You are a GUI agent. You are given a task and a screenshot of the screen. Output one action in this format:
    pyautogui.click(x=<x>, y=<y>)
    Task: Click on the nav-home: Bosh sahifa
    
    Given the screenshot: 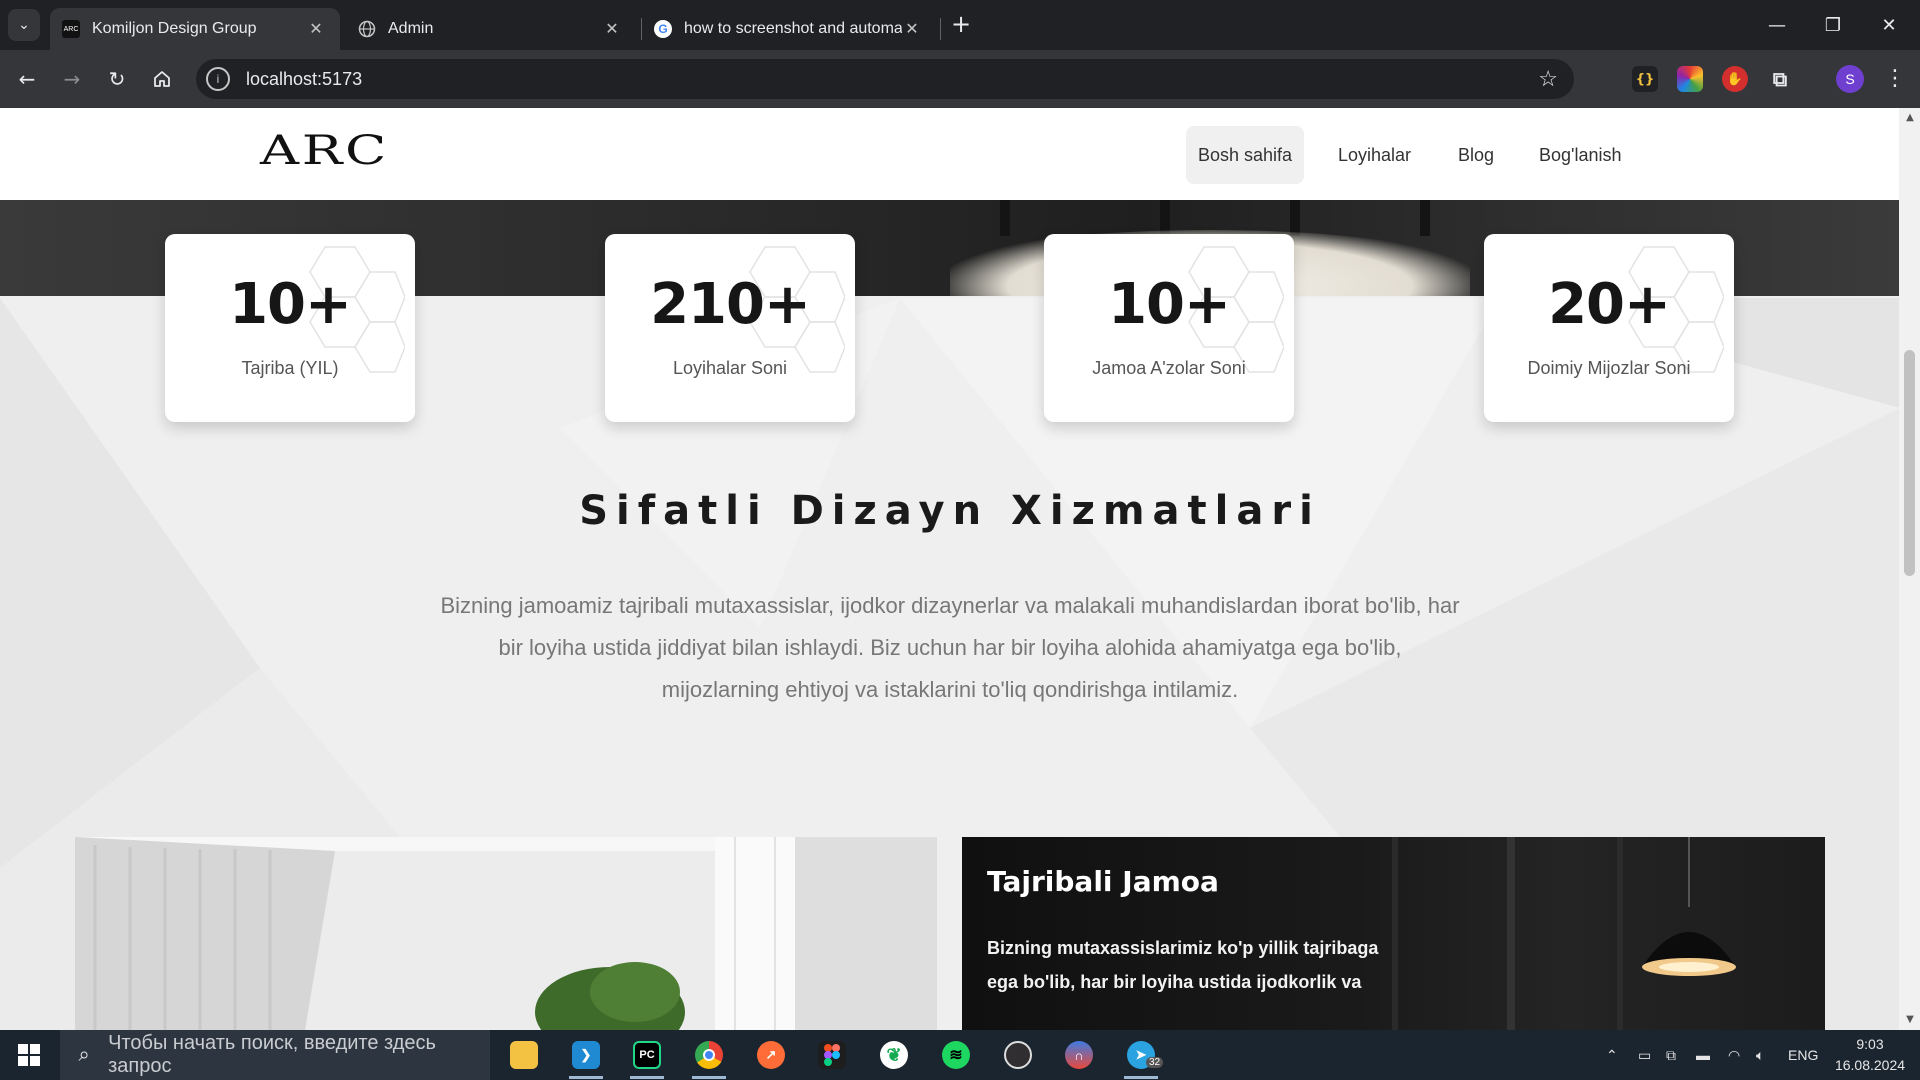 What is the action you would take?
    pyautogui.click(x=1245, y=155)
    